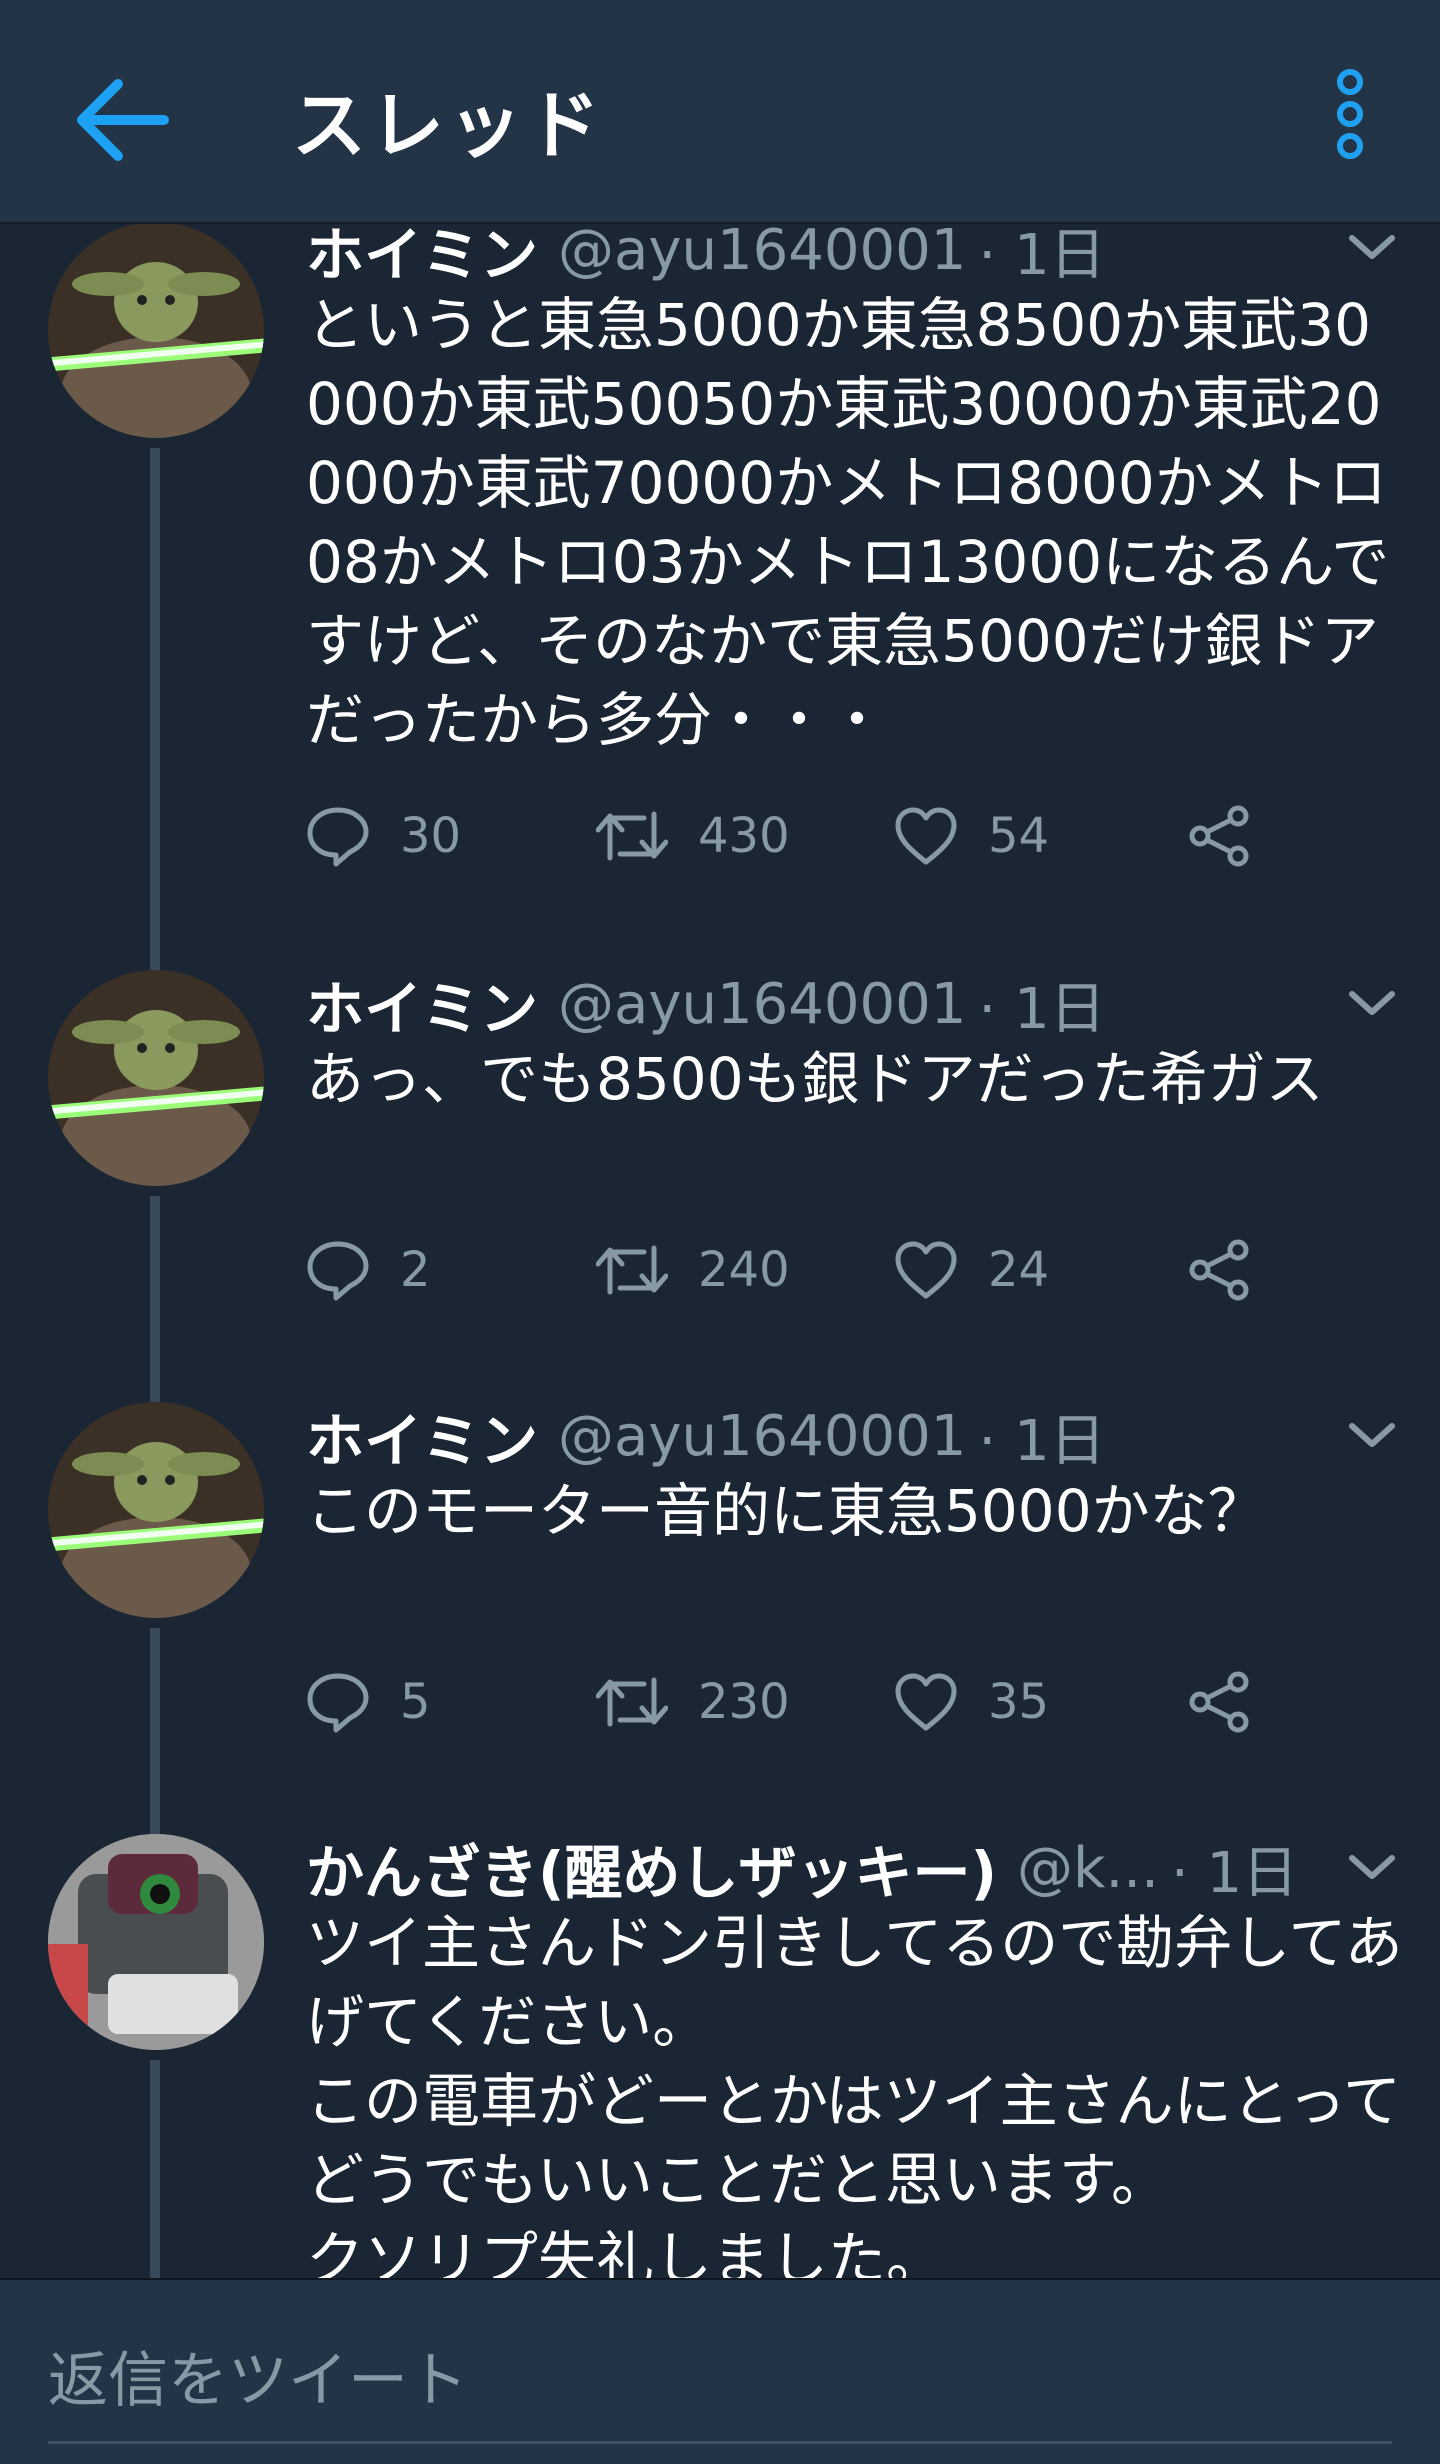 This screenshot has height=2464, width=1440. Describe the element at coordinates (693, 1702) in the screenshot. I see `retweet-button: 230` at that location.